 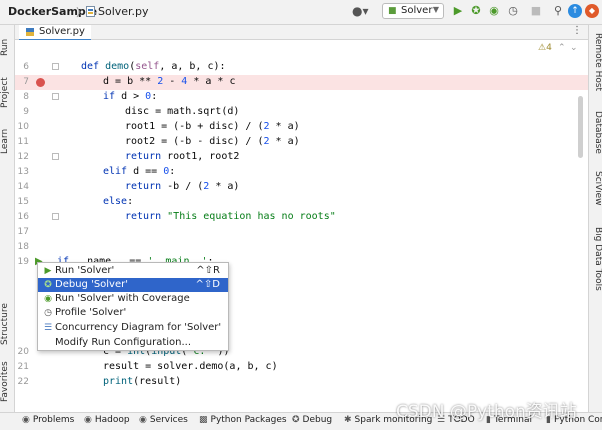 What do you see at coordinates (112, 420) in the screenshot?
I see `bottom-tab-label: Hadoop` at bounding box center [112, 420].